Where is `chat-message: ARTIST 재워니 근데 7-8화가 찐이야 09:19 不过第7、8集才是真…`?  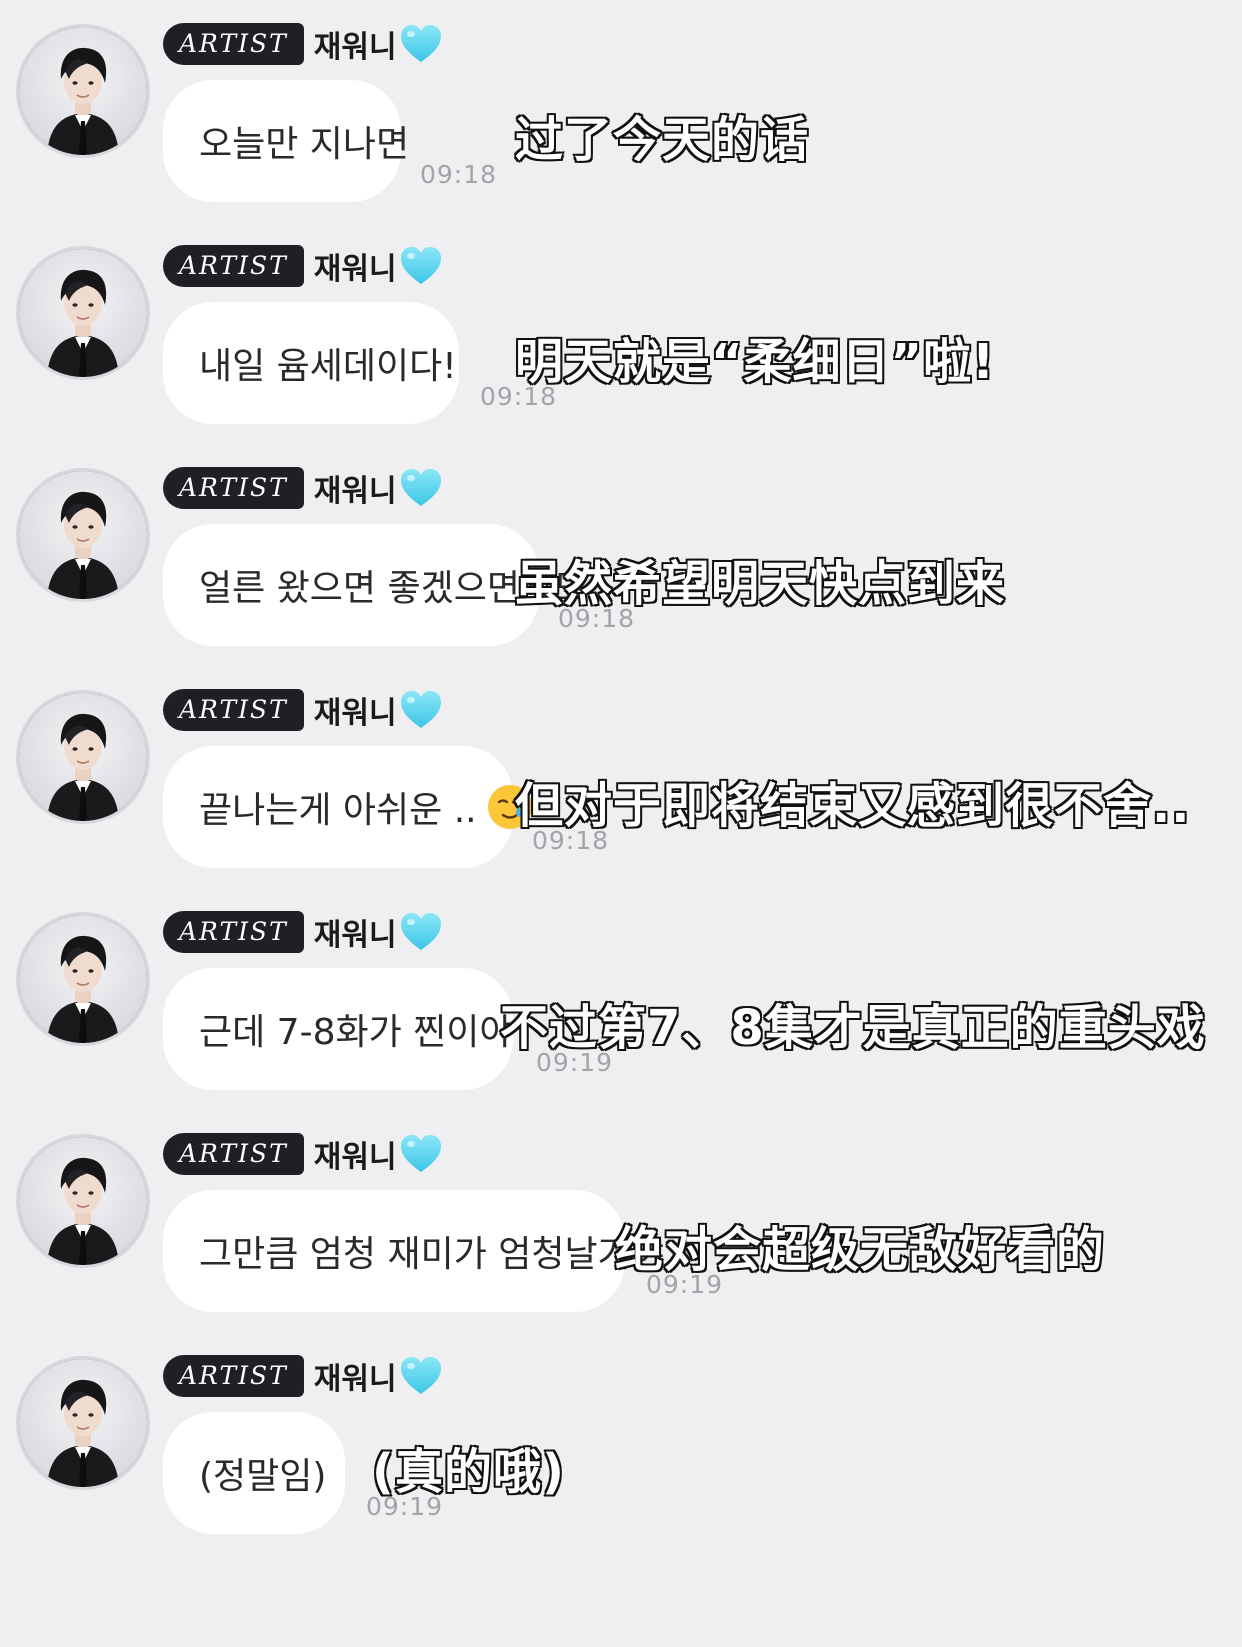
chat-message: ARTIST 재워니 근데 7-8화가 찐이야 09:19 不过第7、8集才是真… is located at coordinates (621, 1003).